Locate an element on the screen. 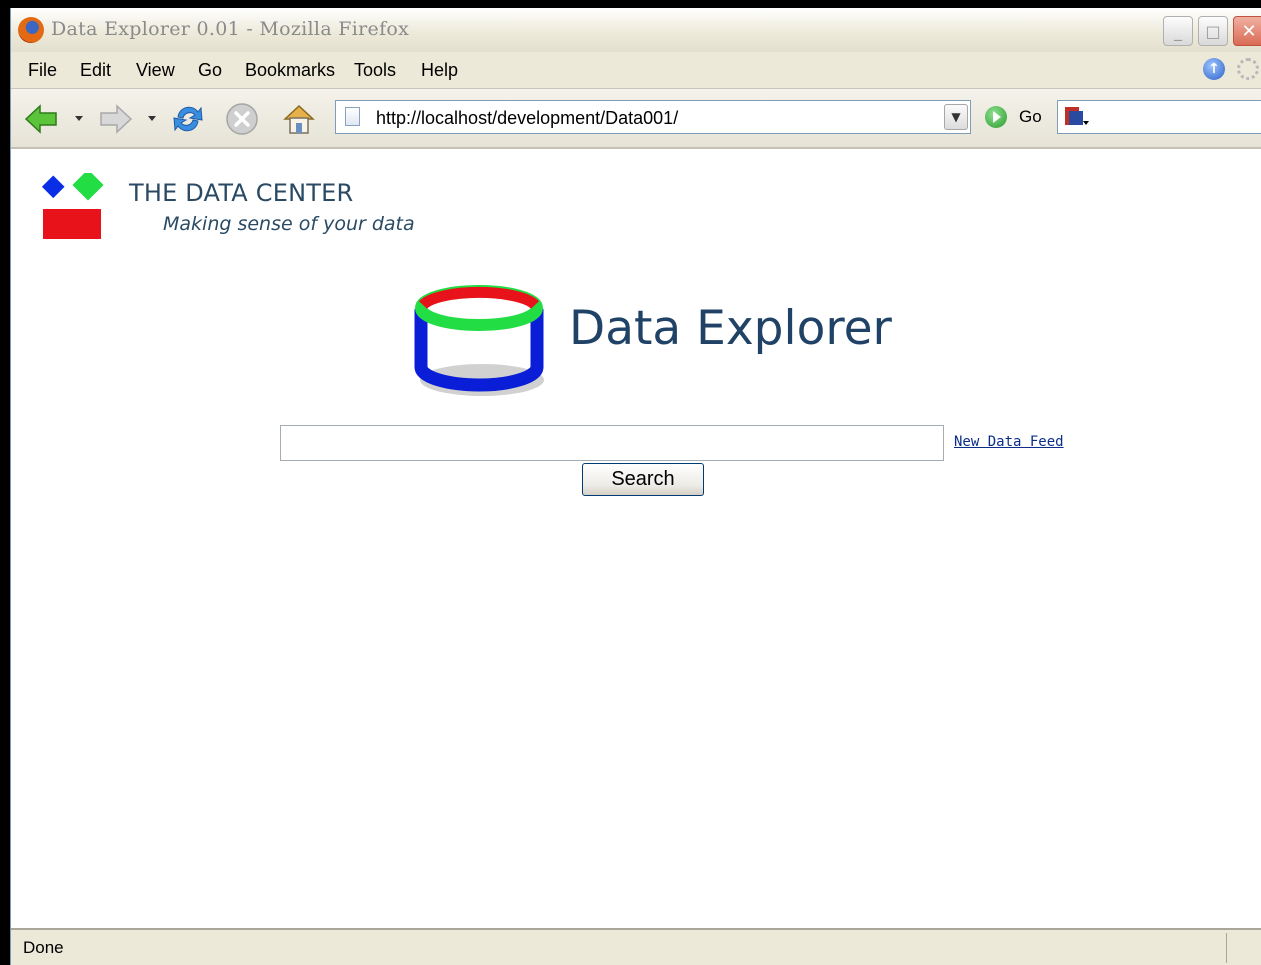 Image resolution: width=1261 pixels, height=965 pixels. status-divider is located at coordinates (1226, 948).